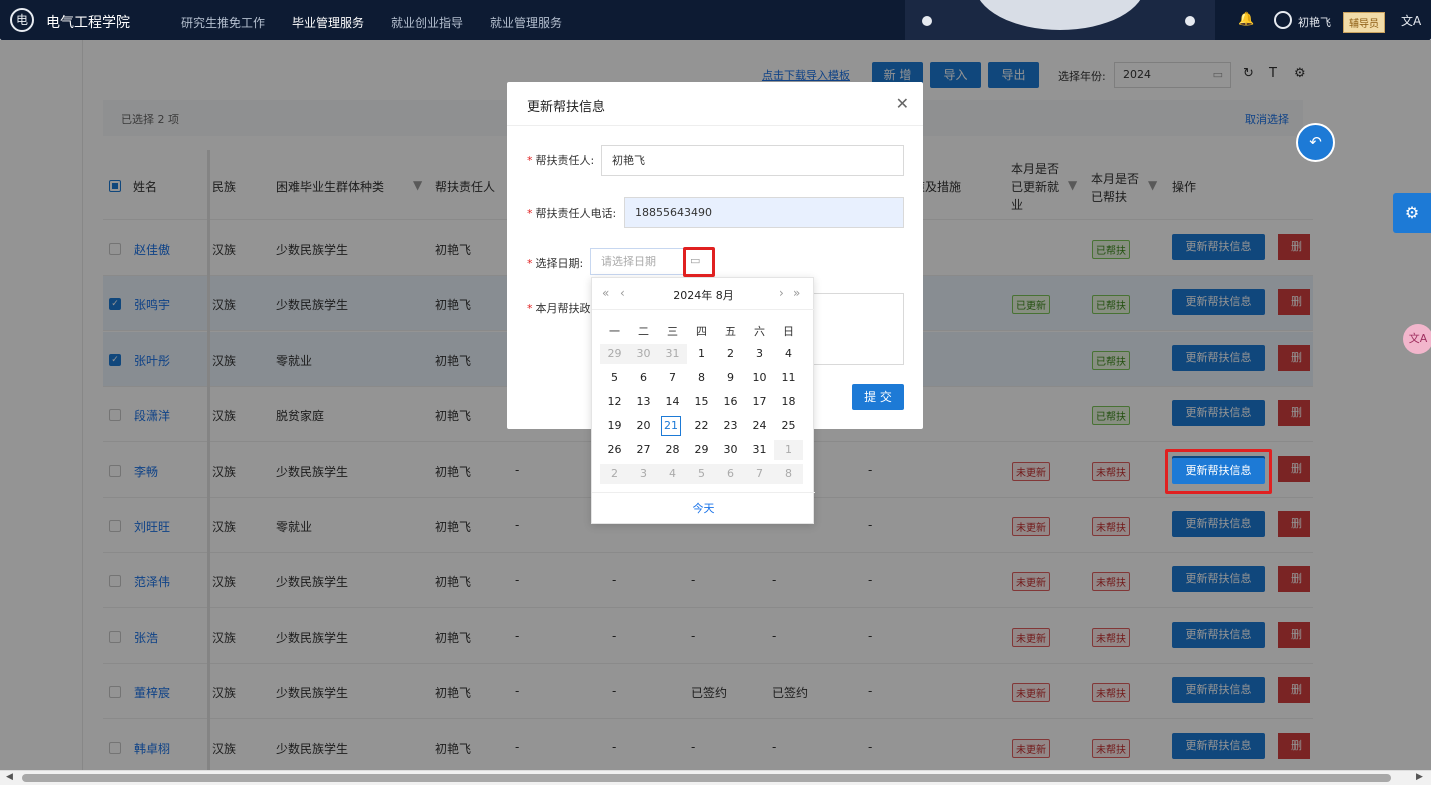 This screenshot has width=1431, height=785. I want to click on dialog-title: 更新帮扶信息, so click(566, 107).